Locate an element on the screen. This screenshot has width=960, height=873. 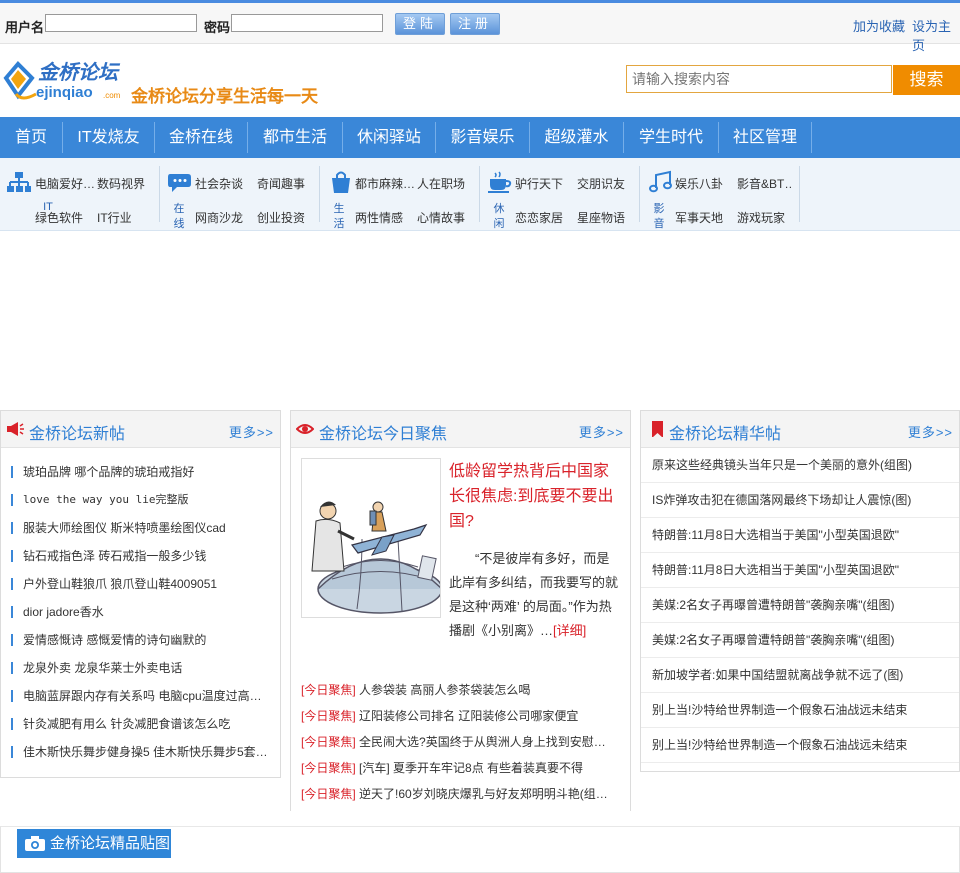
search-input is located at coordinates (759, 79).